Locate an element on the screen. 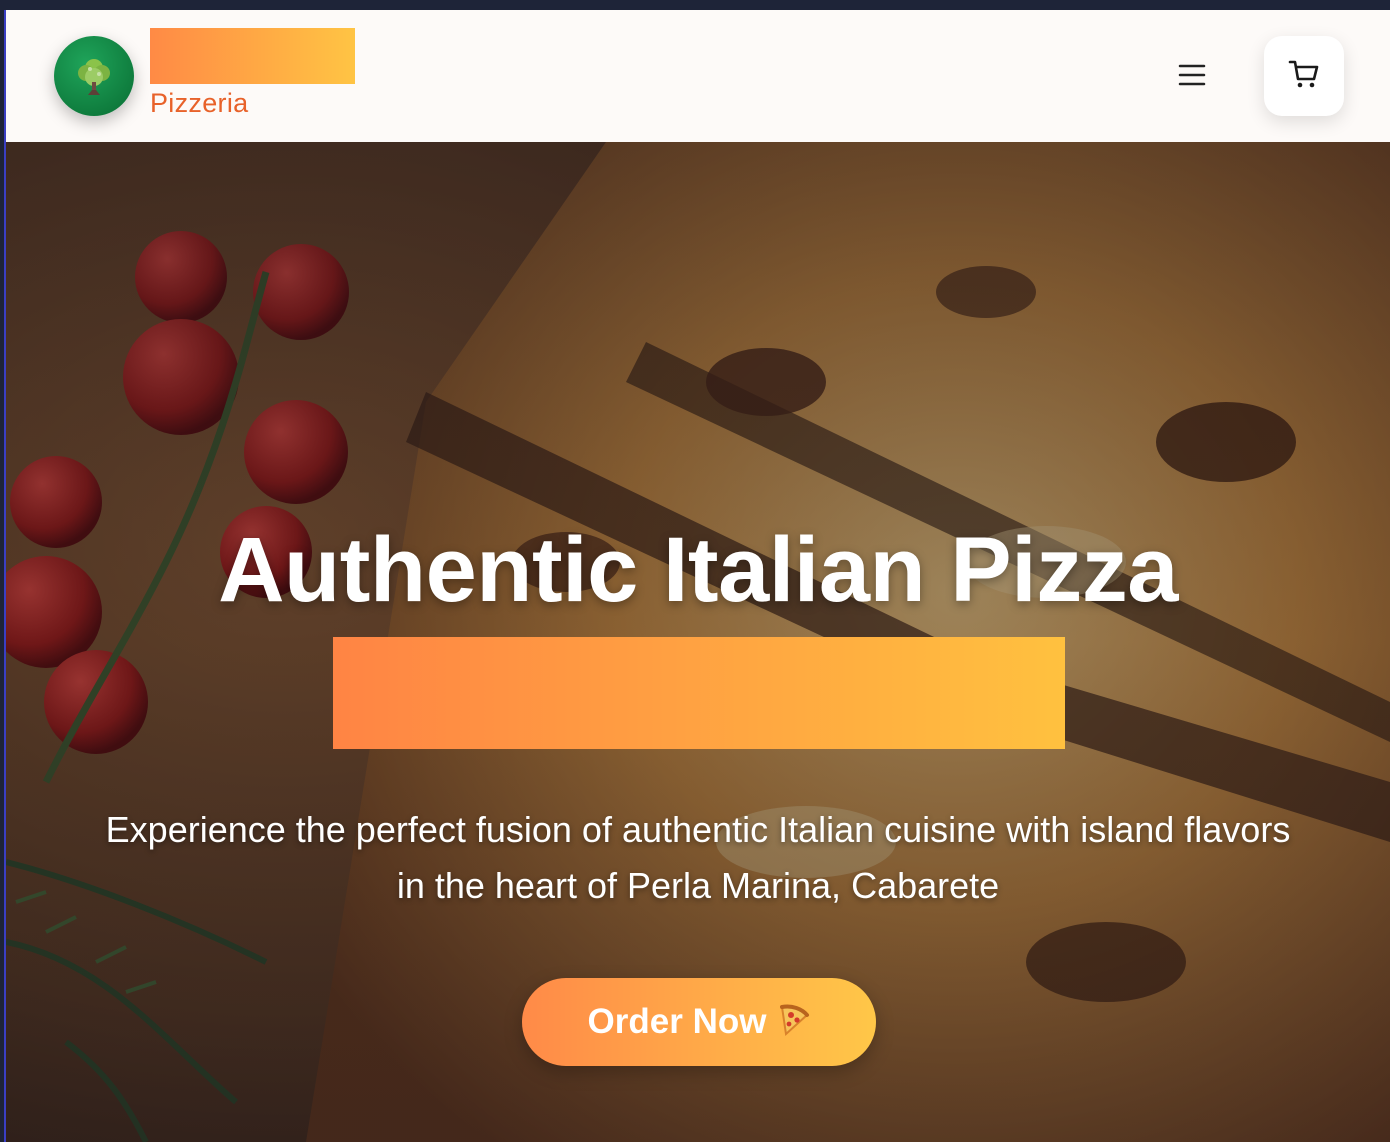 This screenshot has height=1142, width=1390. site-header: Pizzeria is located at coordinates (698, 76).